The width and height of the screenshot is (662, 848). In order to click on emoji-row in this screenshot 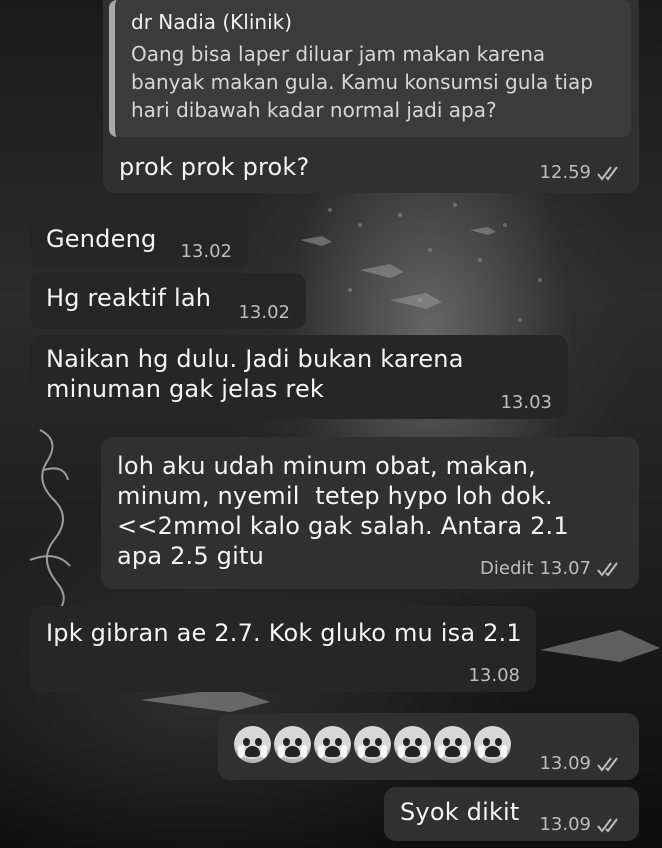, I will do `click(372, 744)`.